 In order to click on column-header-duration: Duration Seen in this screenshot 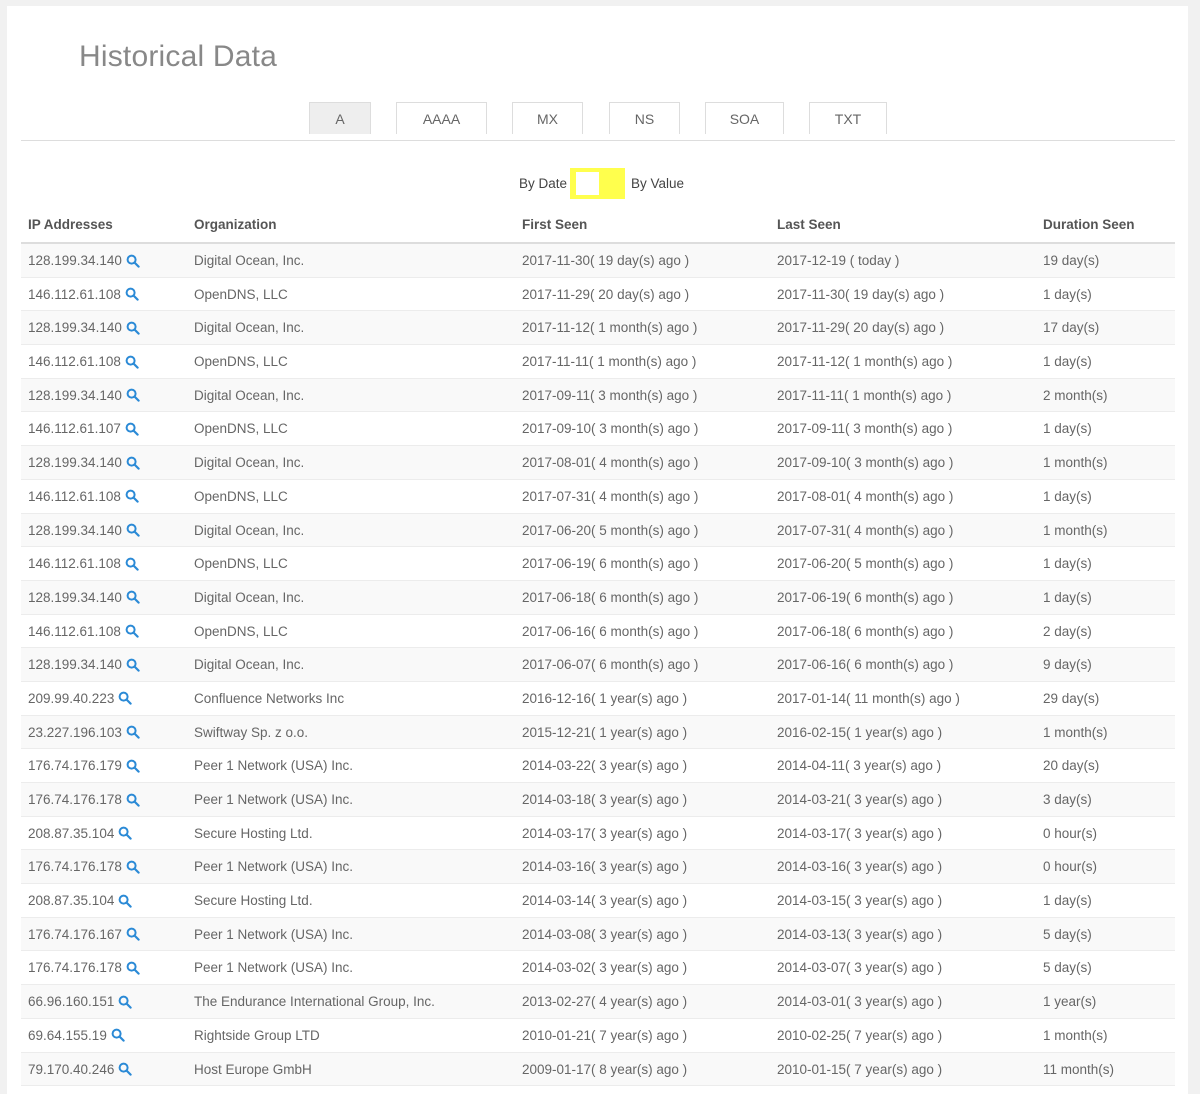, I will do `click(1089, 224)`.